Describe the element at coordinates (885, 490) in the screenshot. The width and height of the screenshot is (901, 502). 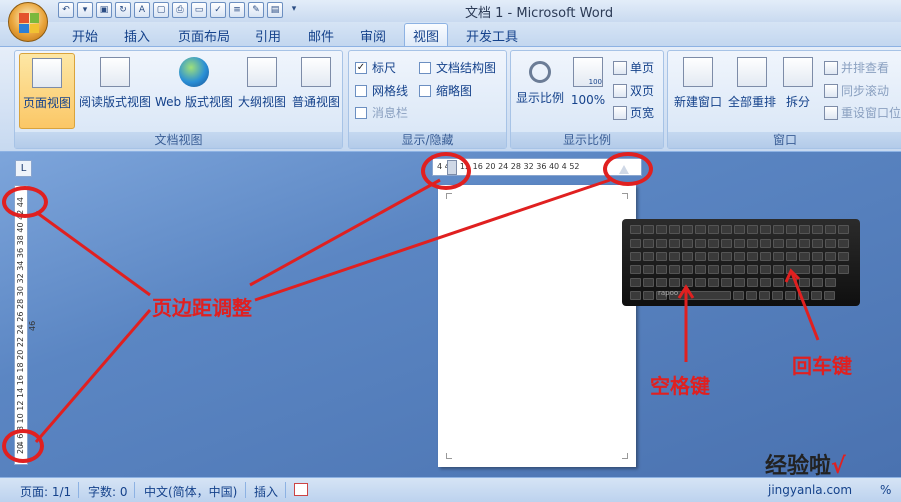
I see `status-zoom: %` at that location.